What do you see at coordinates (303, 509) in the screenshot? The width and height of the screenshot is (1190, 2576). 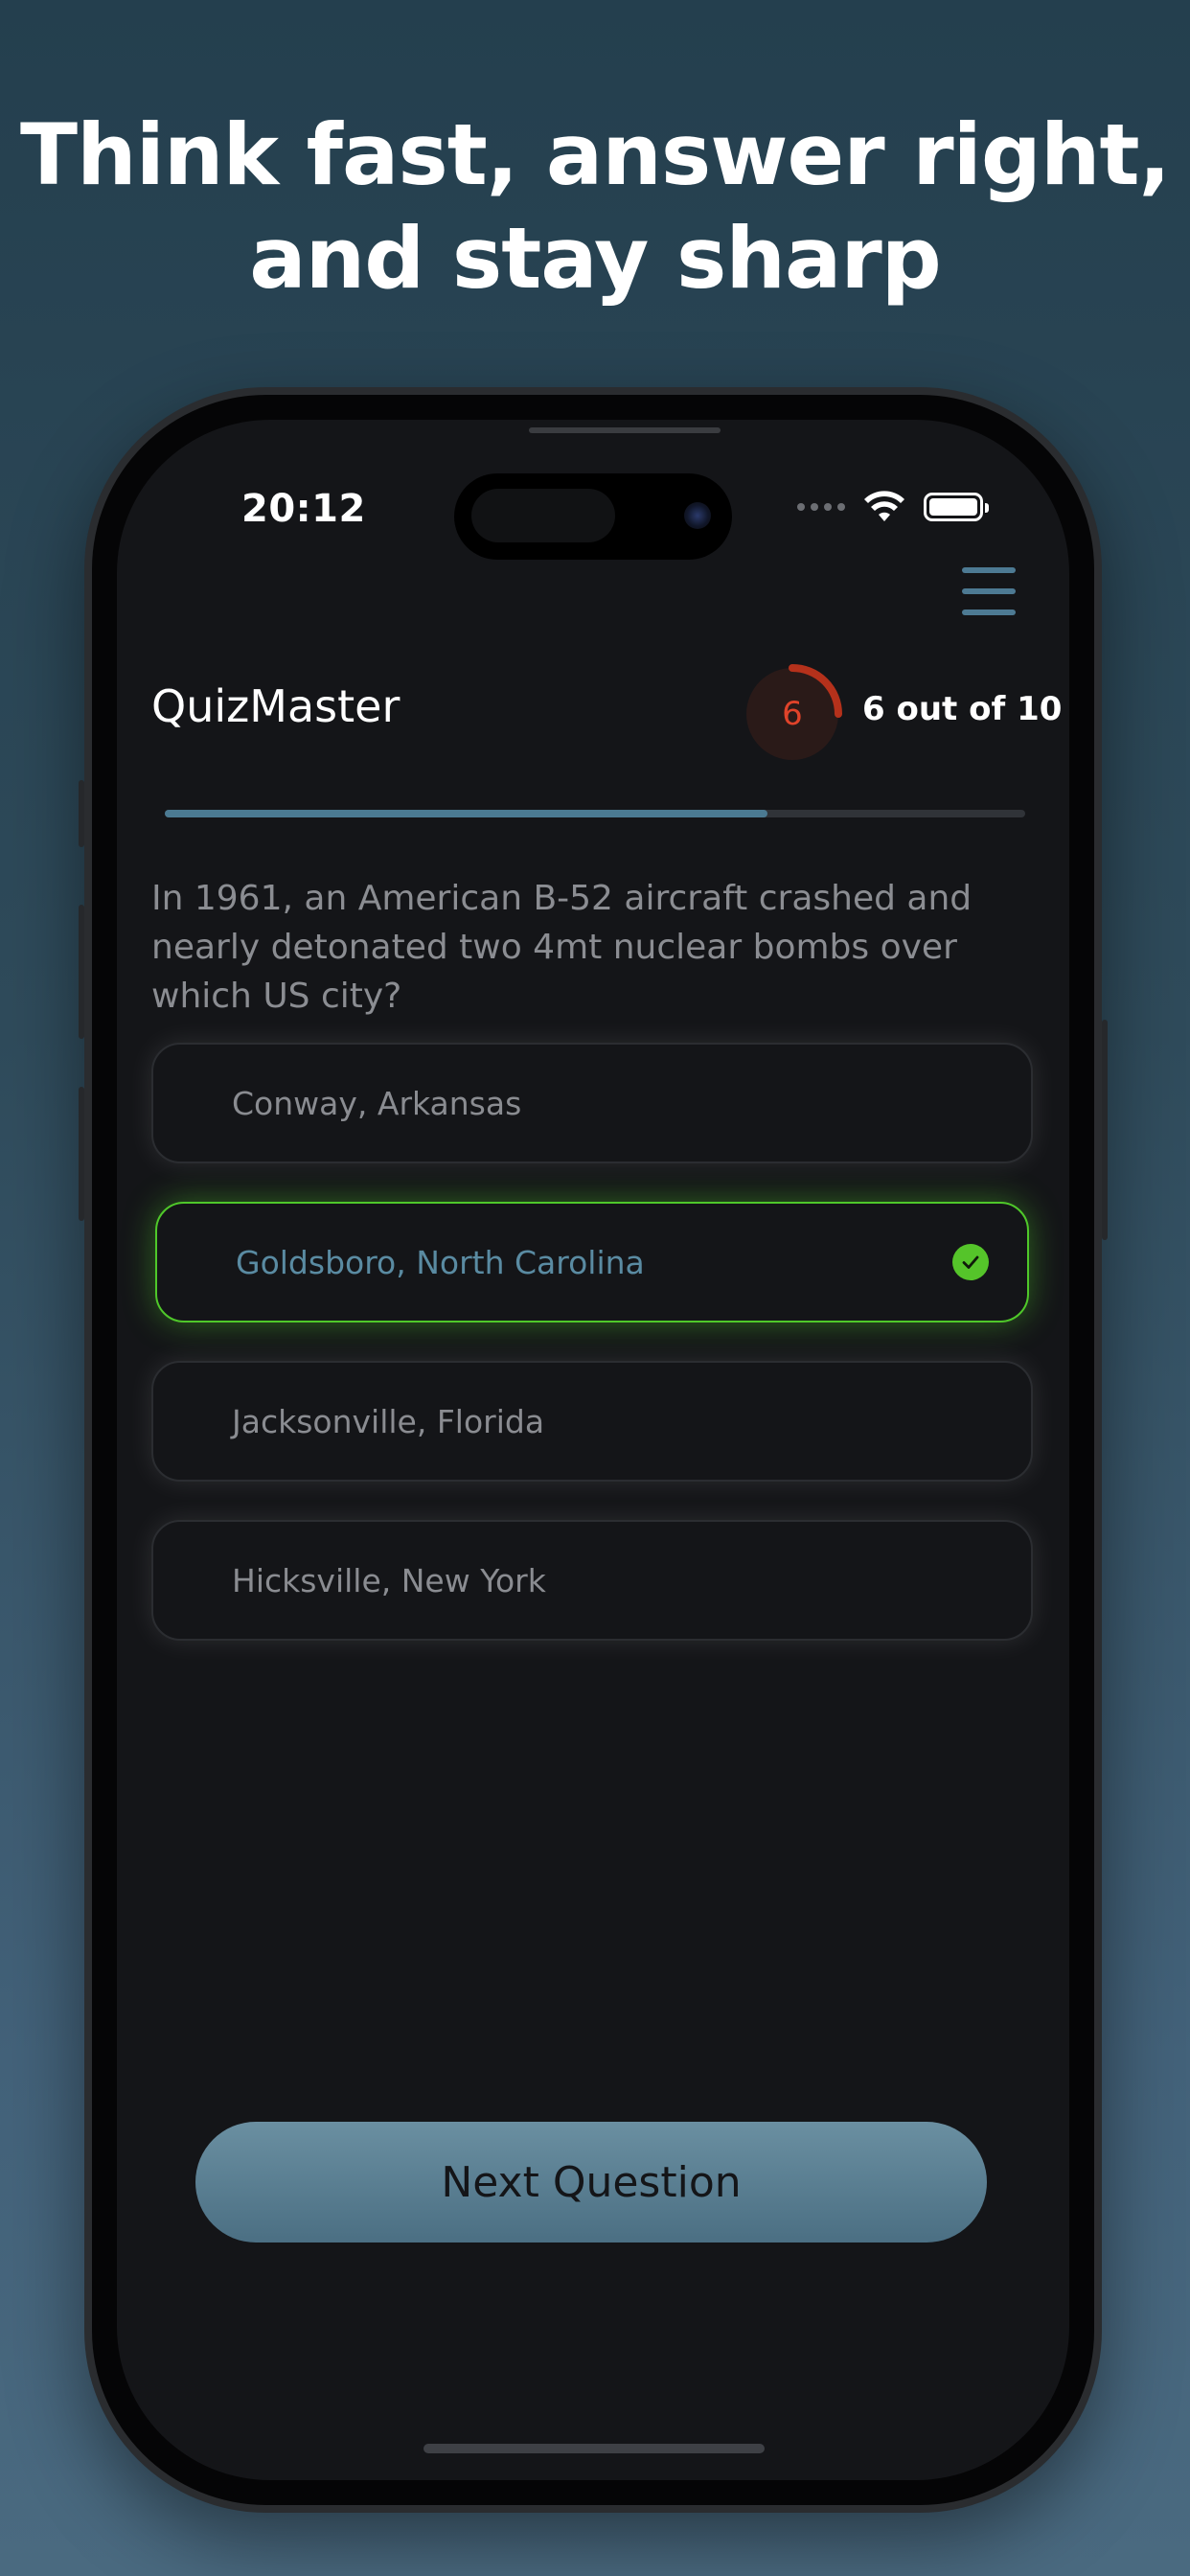 I see `status-time: 20:12` at bounding box center [303, 509].